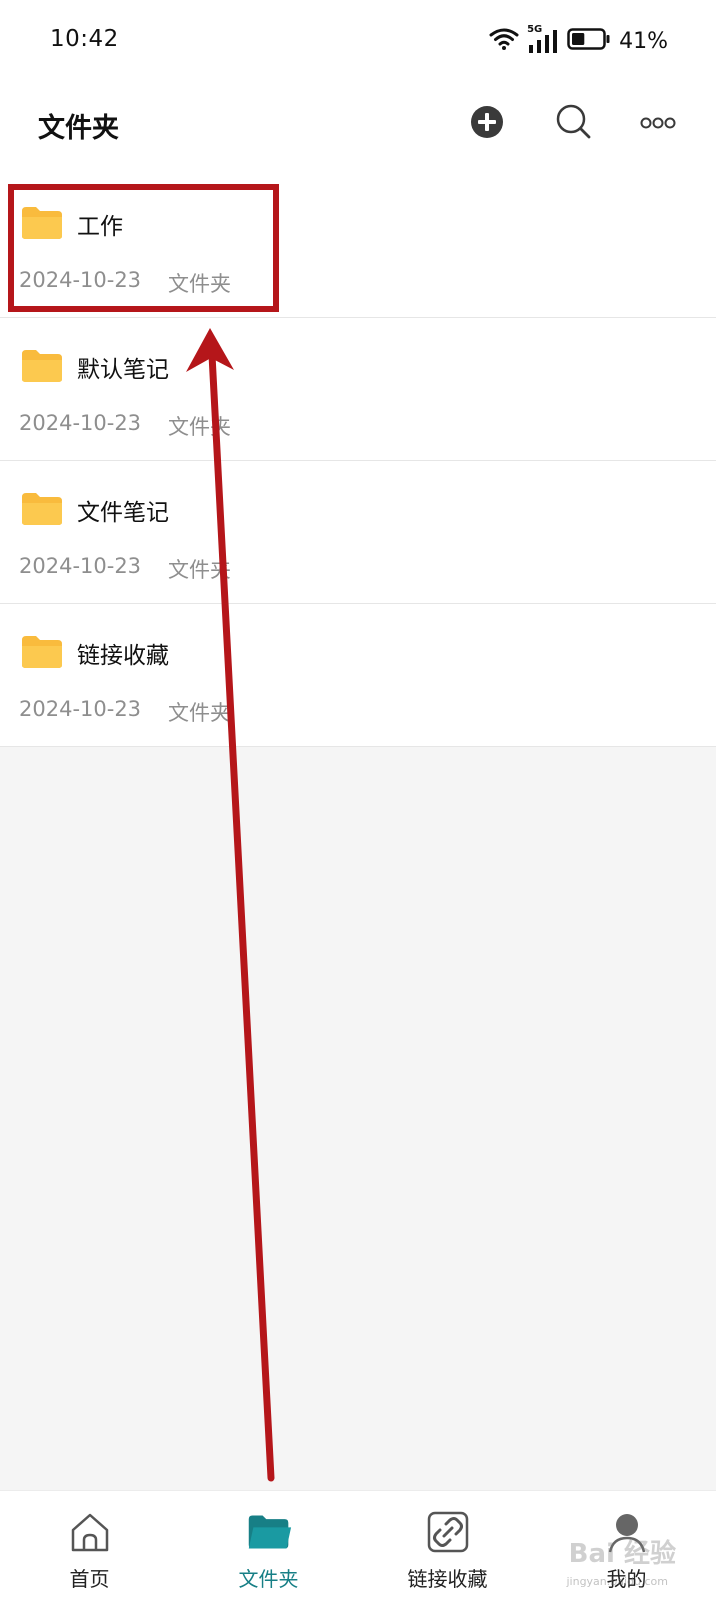 Image resolution: width=716 pixels, height=1600 pixels. Describe the element at coordinates (358, 41) in the screenshot. I see `status-bar: 10:42 5G 41%` at that location.